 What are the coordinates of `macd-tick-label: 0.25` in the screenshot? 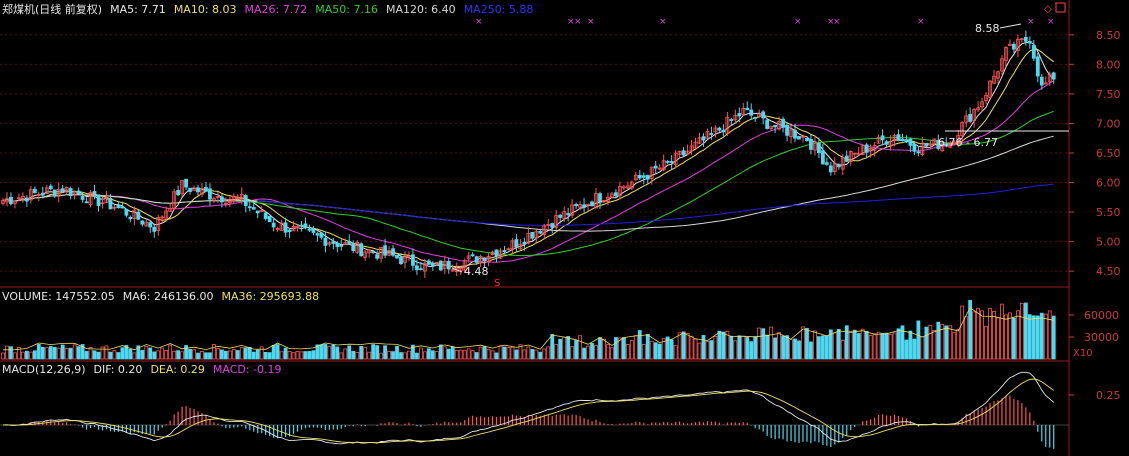 It's located at (1108, 395).